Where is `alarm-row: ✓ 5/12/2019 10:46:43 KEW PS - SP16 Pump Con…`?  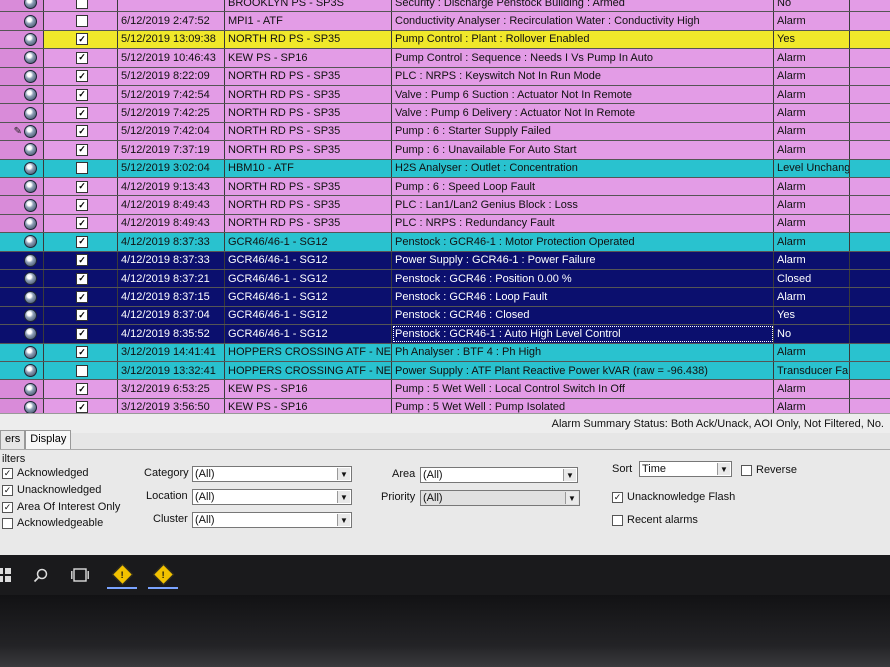
alarm-row: ✓ 5/12/2019 10:46:43 KEW PS - SP16 Pump Con… is located at coordinates (445, 58).